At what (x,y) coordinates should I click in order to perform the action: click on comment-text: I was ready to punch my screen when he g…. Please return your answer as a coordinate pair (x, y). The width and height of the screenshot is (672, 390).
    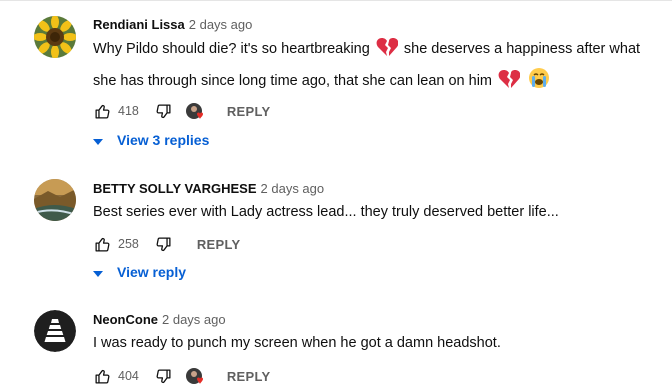
    Looking at the image, I should click on (380, 343).